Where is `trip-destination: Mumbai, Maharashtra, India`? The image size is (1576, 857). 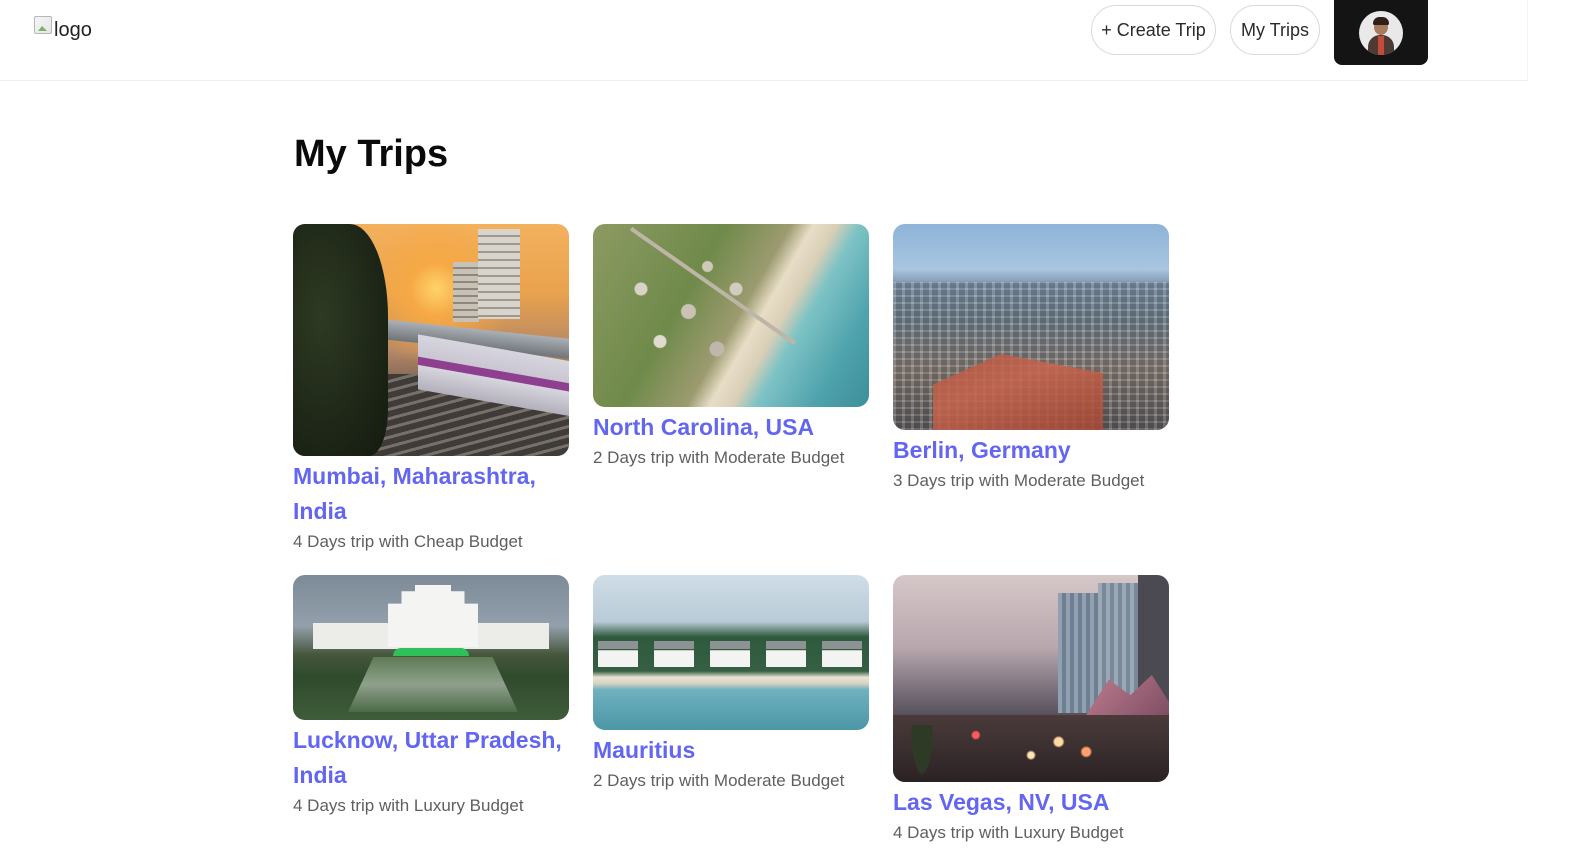 trip-destination: Mumbai, Maharashtra, India is located at coordinates (414, 493).